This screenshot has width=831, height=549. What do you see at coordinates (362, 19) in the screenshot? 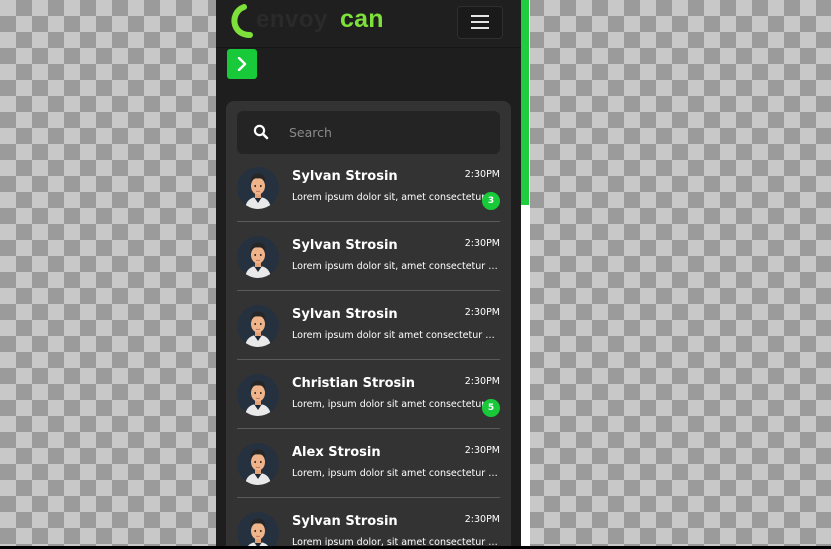
I see `logo-text: can` at bounding box center [362, 19].